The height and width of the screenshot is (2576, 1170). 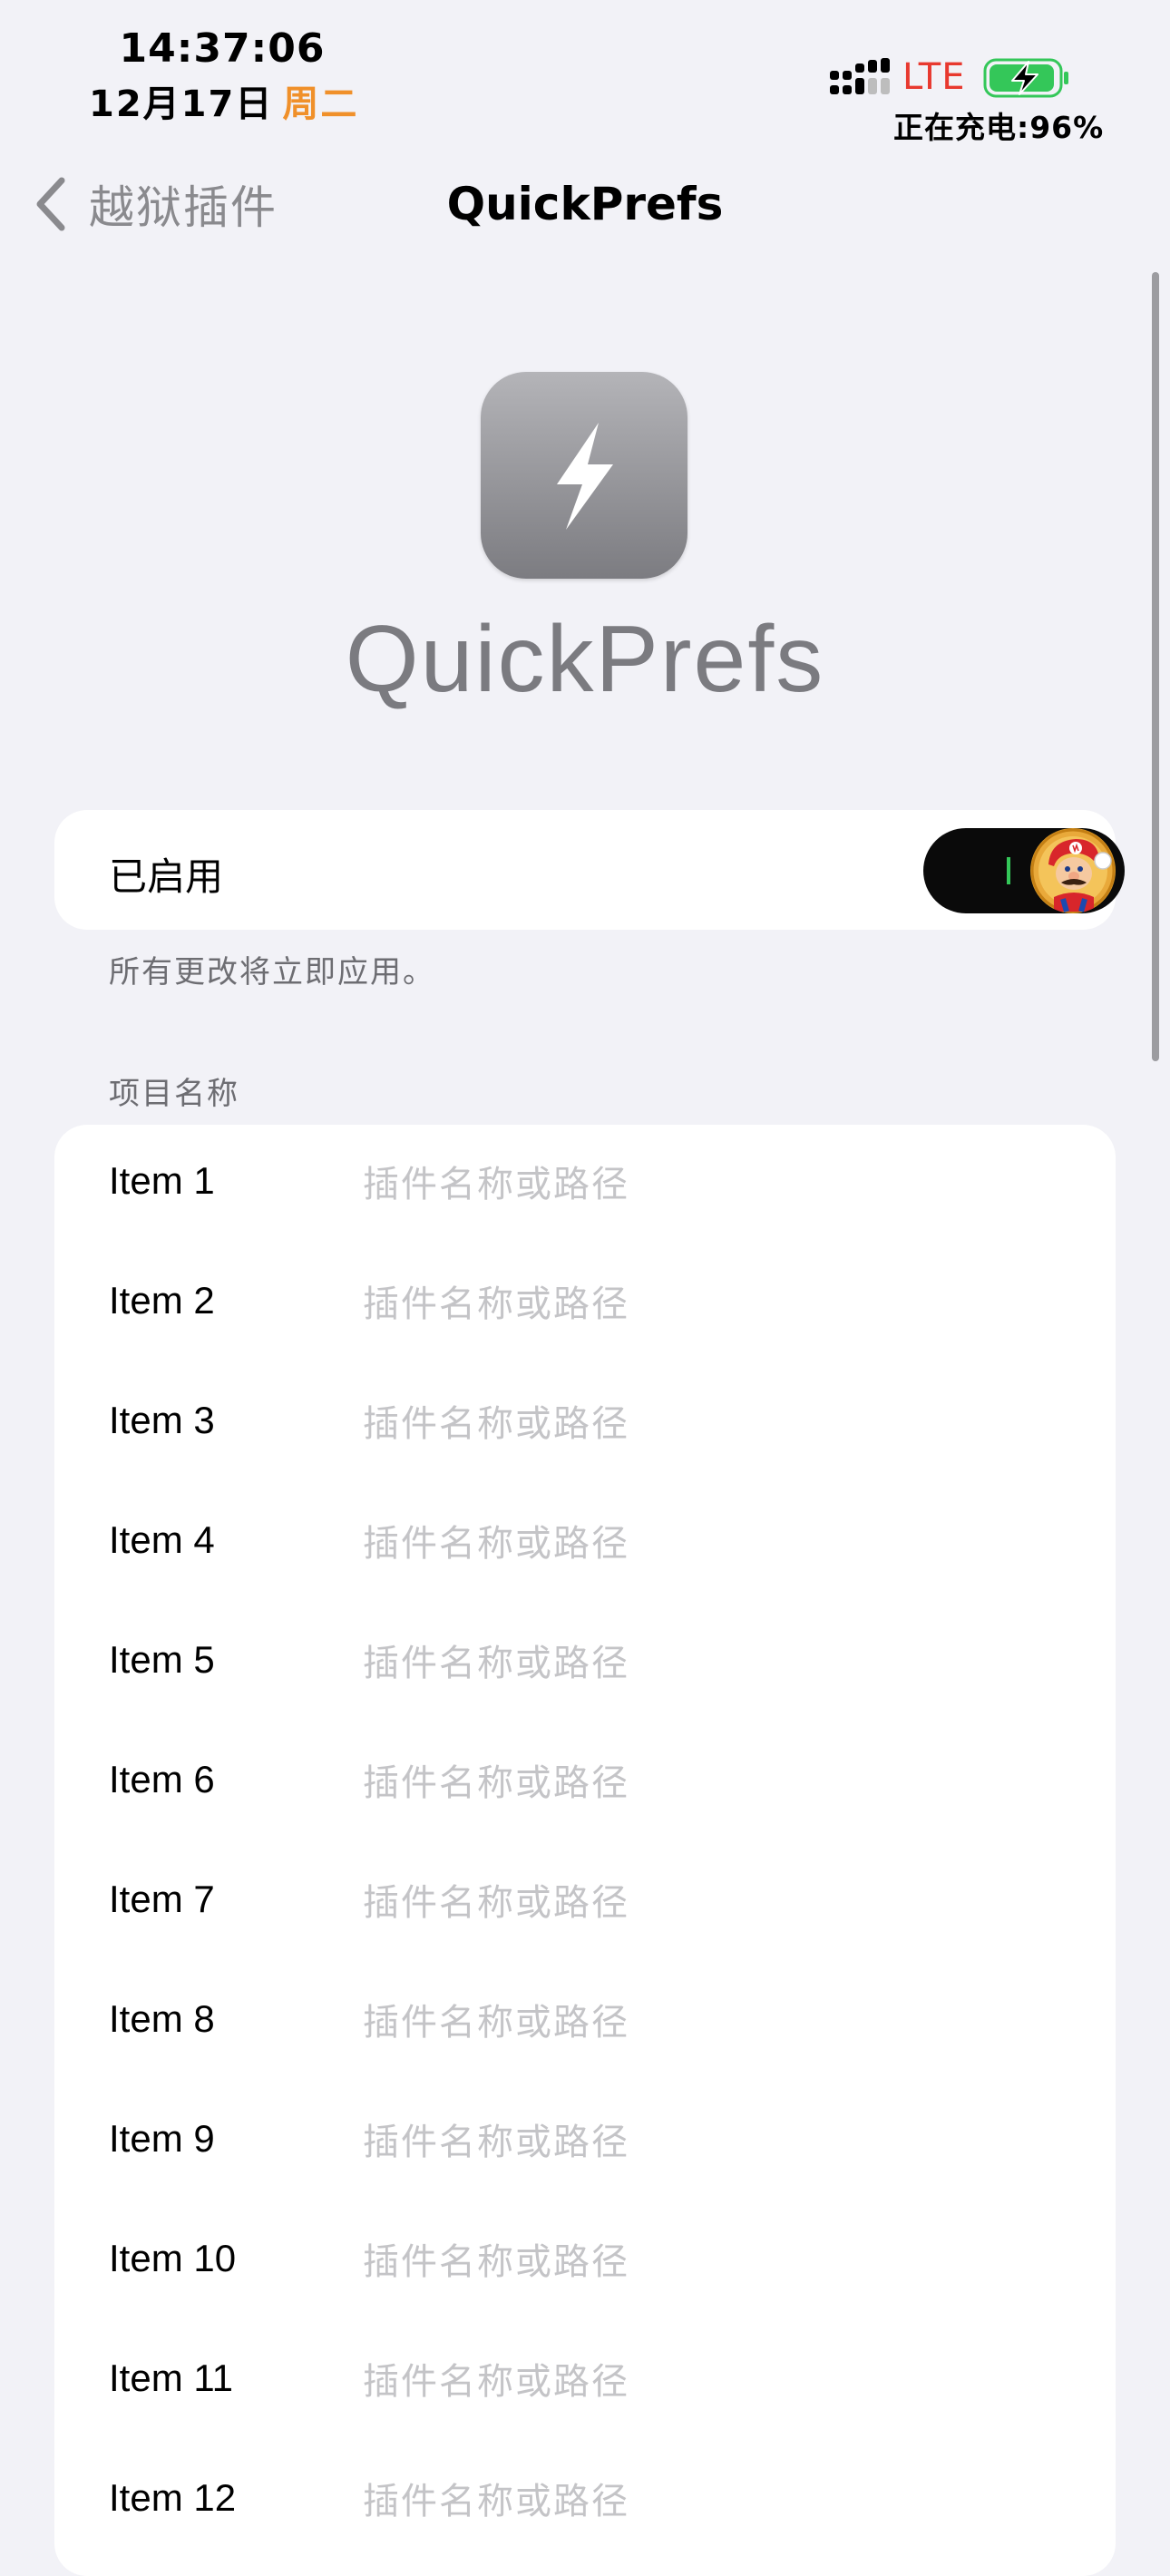 I want to click on item-label: Item 5, so click(x=162, y=1659).